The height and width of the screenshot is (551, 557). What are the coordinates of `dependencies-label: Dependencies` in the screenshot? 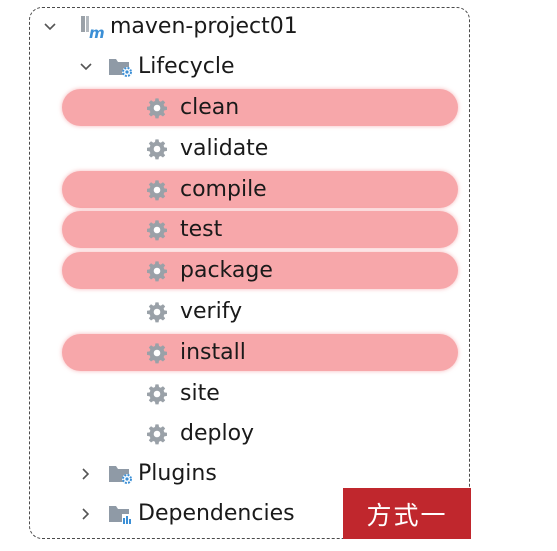 It's located at (216, 513).